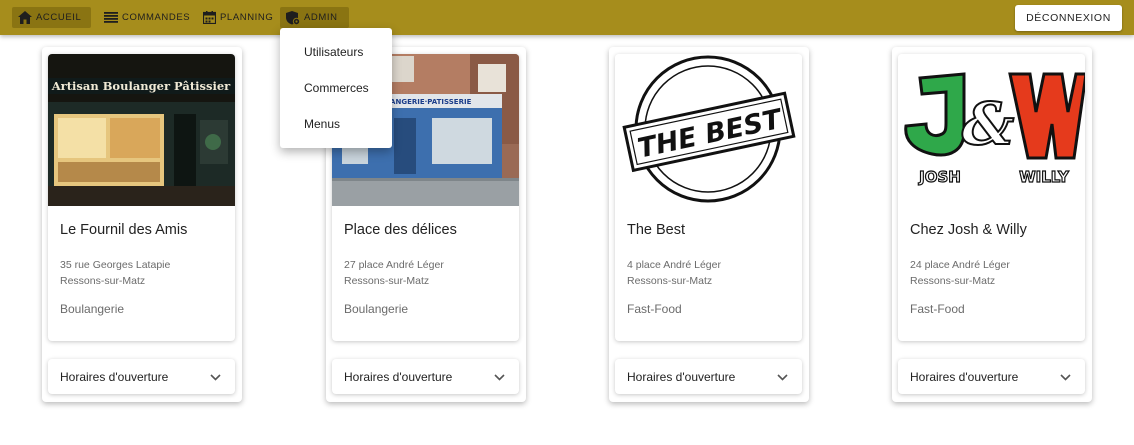  Describe the element at coordinates (708, 130) in the screenshot. I see `shop-logo: THE BEST` at that location.